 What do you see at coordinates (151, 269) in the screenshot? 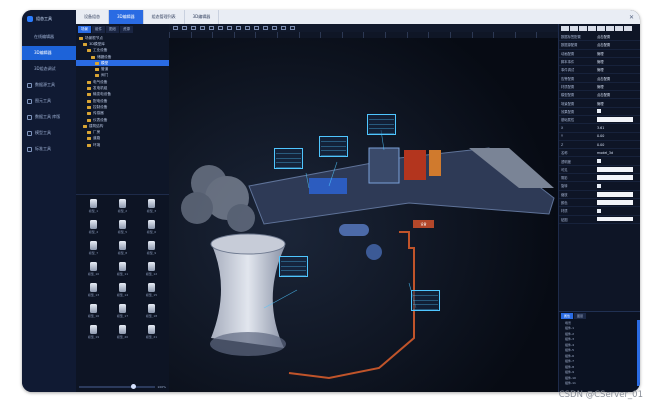
I see `palette-item: 模型_12` at bounding box center [151, 269].